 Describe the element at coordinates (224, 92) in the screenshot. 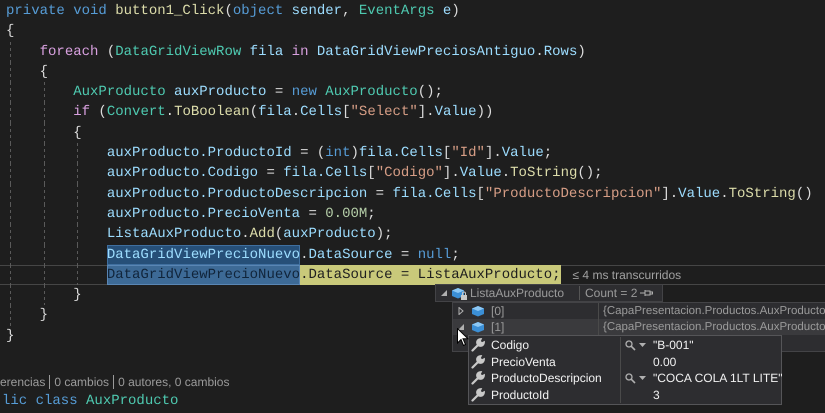

I see `code-line: AuxProducto auxProducto = new AuxProducto();` at that location.